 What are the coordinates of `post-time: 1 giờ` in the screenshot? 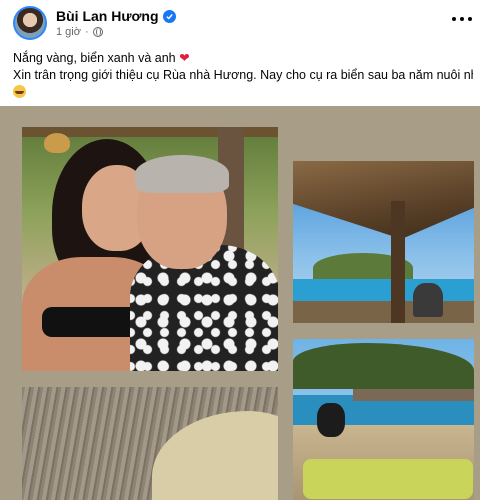 It's located at (68, 32).